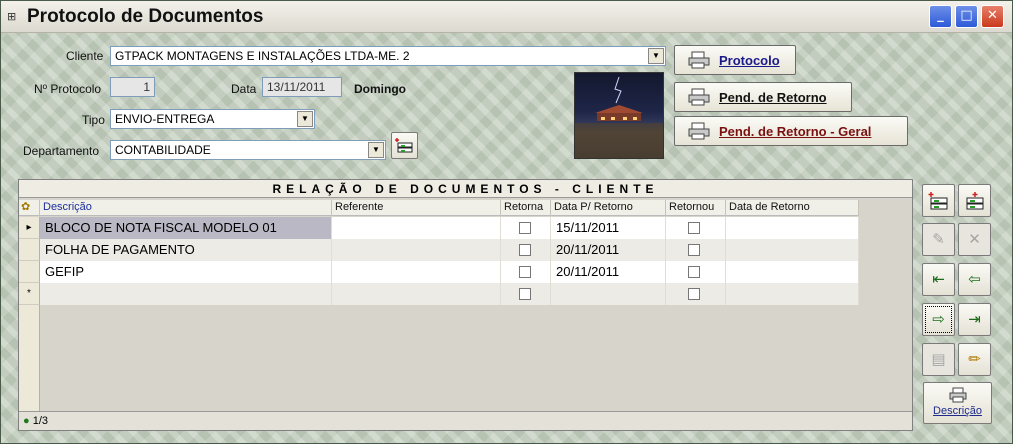 The width and height of the screenshot is (1013, 444). I want to click on column-retorna: Retorna, so click(526, 208).